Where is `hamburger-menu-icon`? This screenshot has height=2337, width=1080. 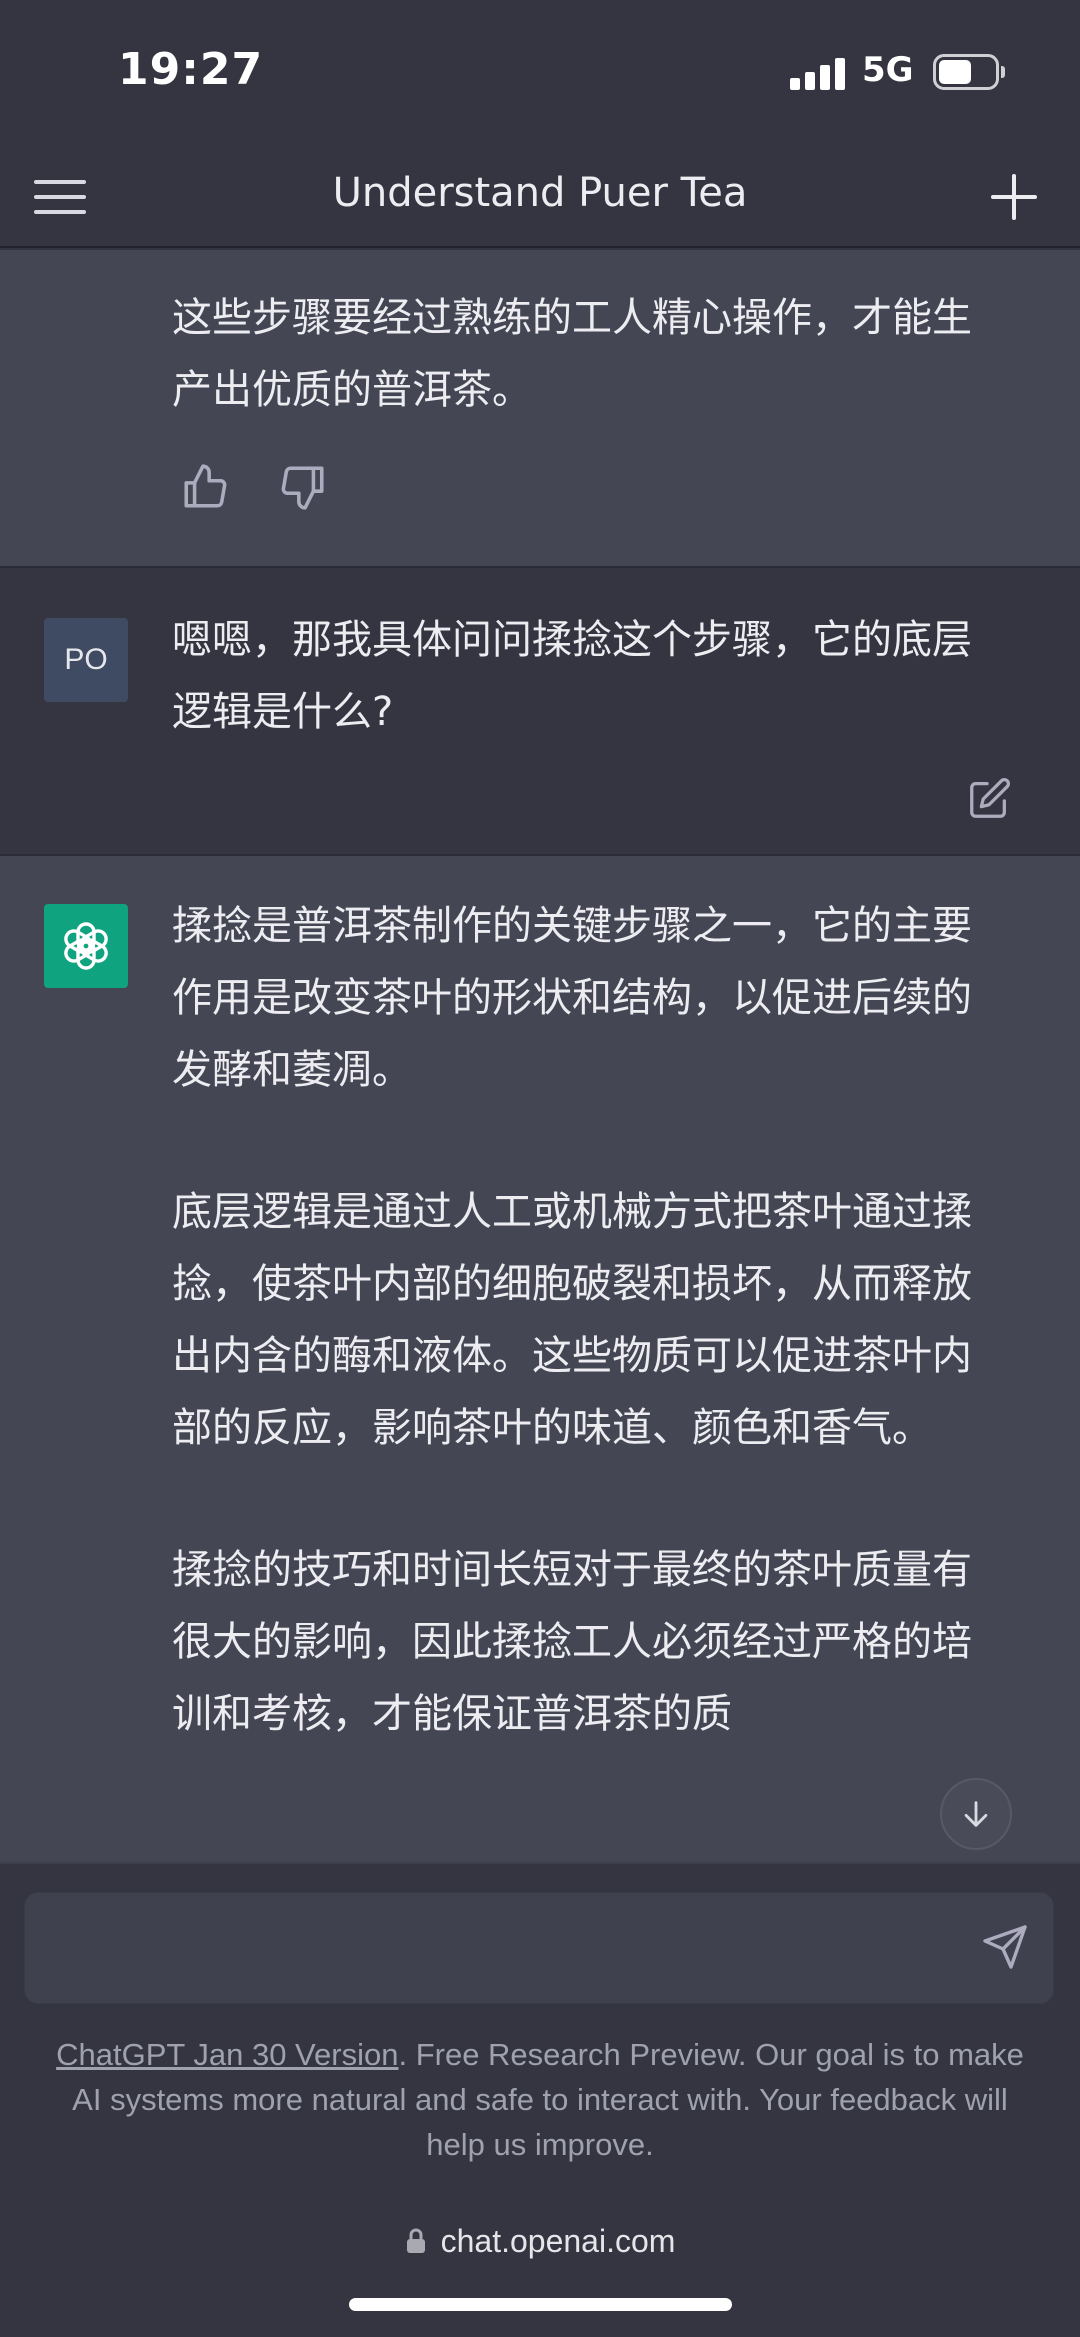
hamburger-menu-icon is located at coordinates (61, 197).